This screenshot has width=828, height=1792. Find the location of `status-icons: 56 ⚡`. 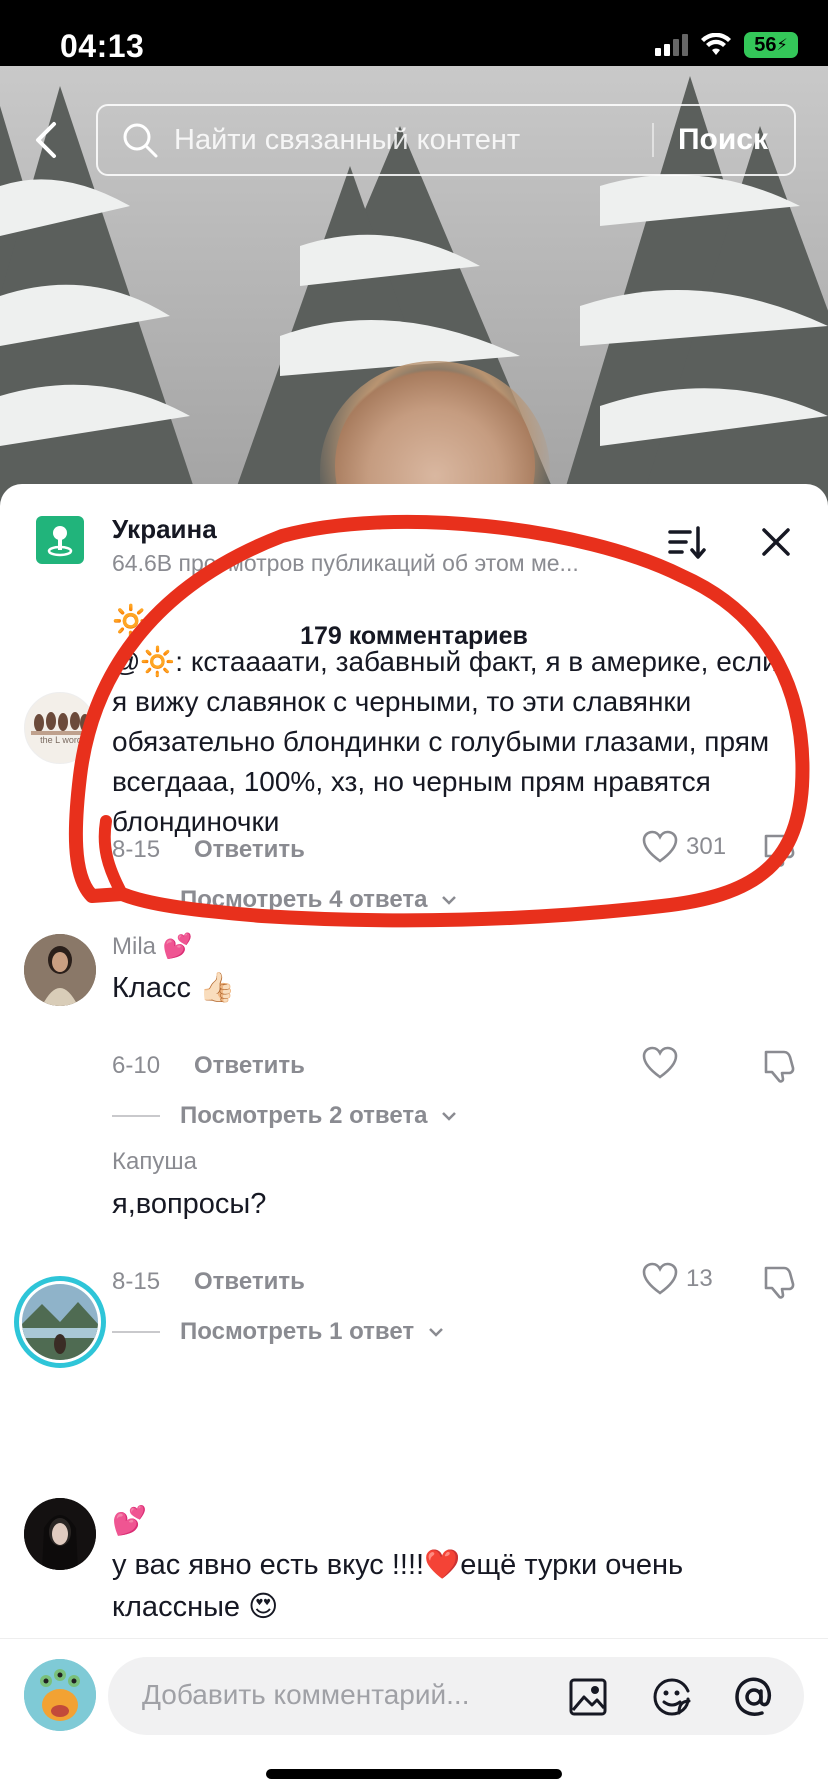

status-icons: 56 ⚡ is located at coordinates (726, 45).